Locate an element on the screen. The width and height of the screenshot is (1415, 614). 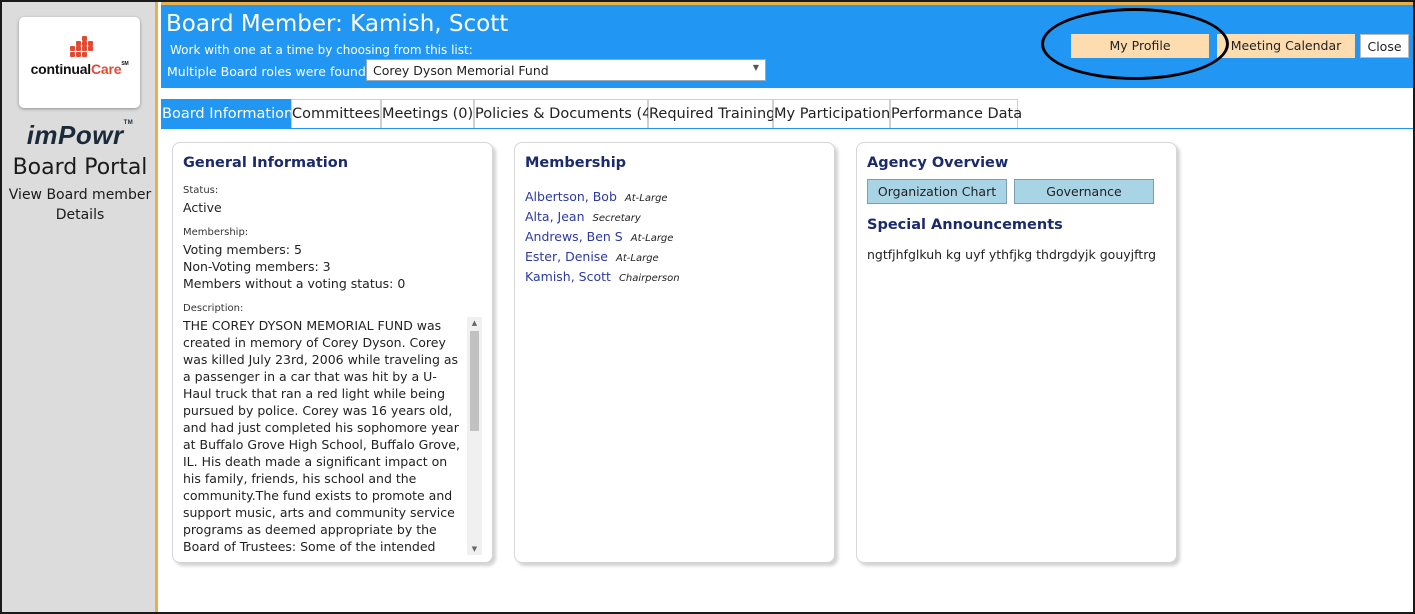
member-name-link: Kamish, Scott is located at coordinates (568, 276).